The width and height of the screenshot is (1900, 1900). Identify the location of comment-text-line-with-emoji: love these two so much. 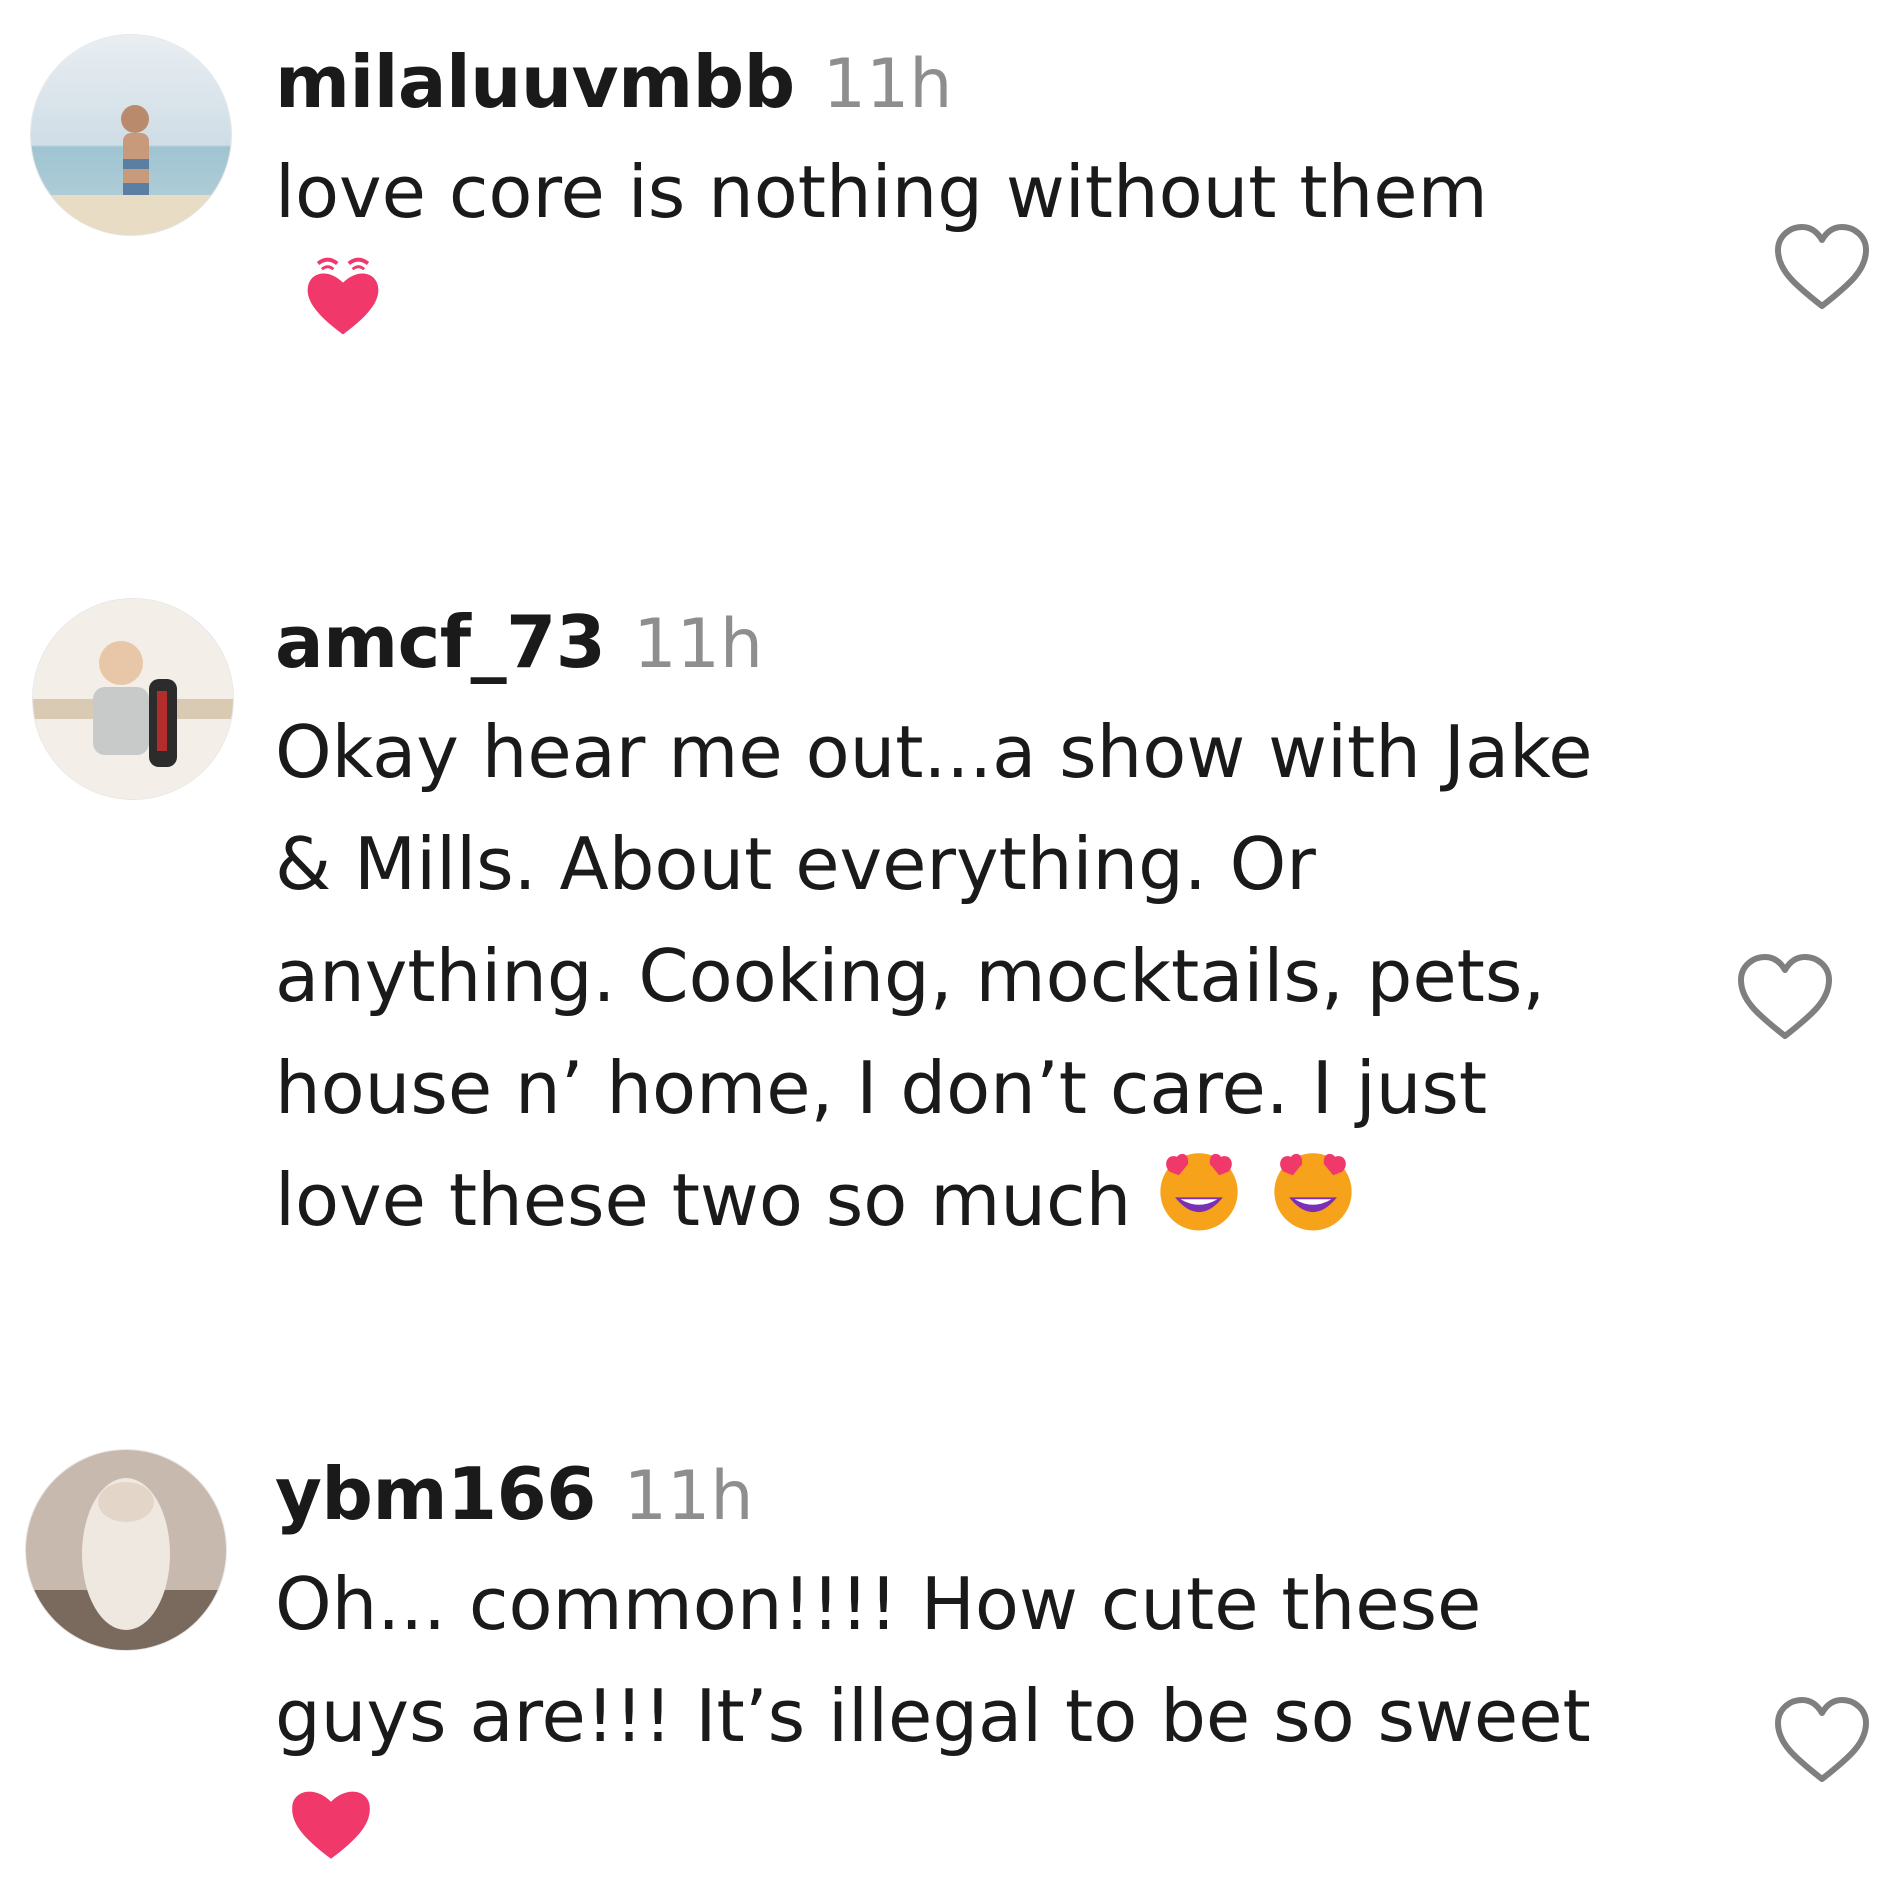
(975, 1205).